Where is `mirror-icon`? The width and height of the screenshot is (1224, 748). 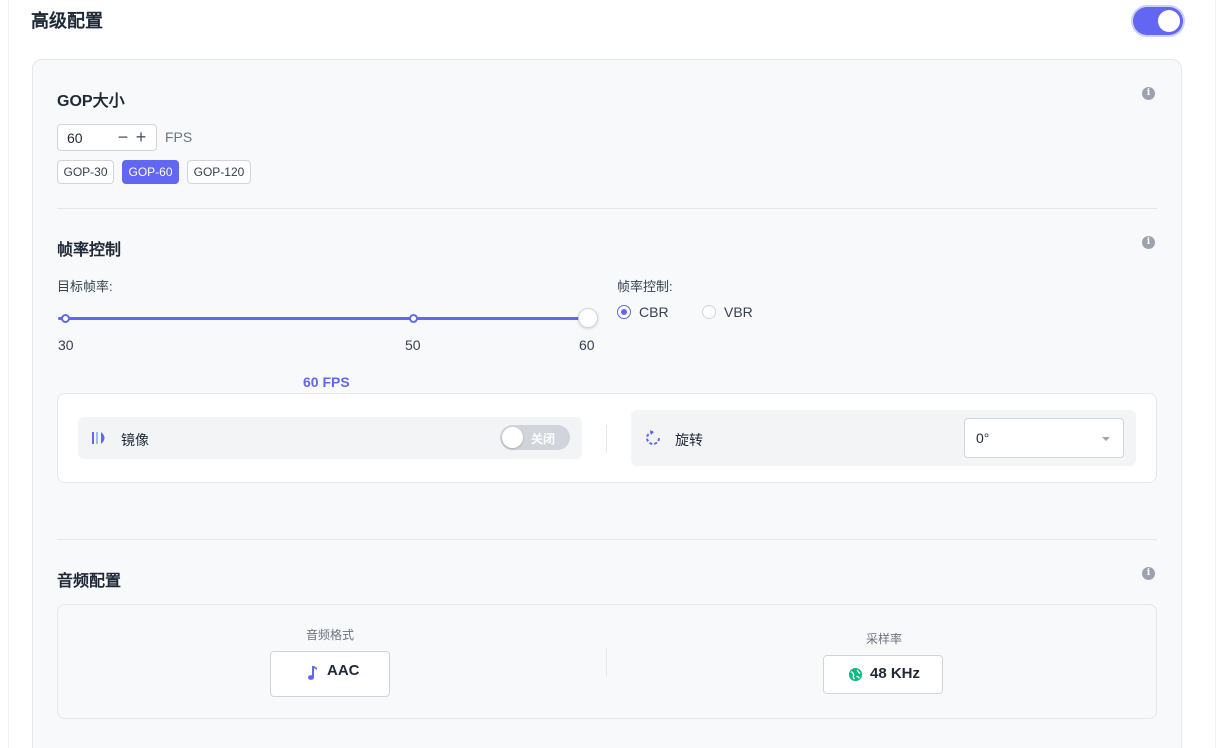
mirror-icon is located at coordinates (98, 438).